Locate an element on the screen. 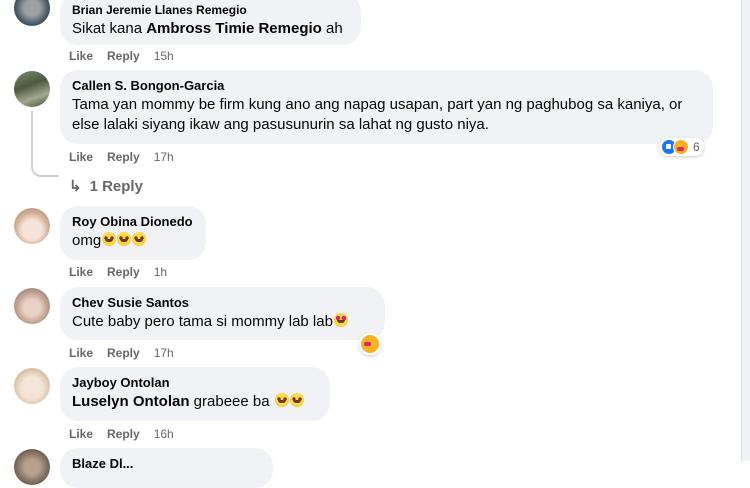 This screenshot has width=750, height=488. comment-text: Sikat kana Ambross Timie Remegio ah is located at coordinates (210, 29).